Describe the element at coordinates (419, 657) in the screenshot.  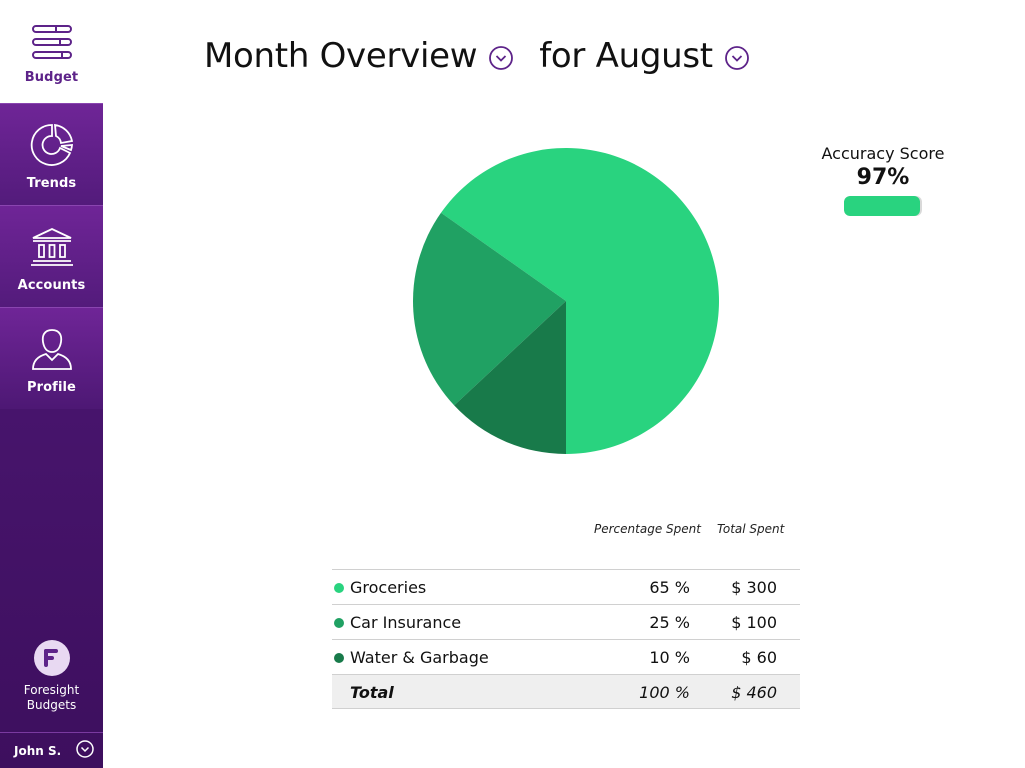
I see `category-name: Water & Garbage` at that location.